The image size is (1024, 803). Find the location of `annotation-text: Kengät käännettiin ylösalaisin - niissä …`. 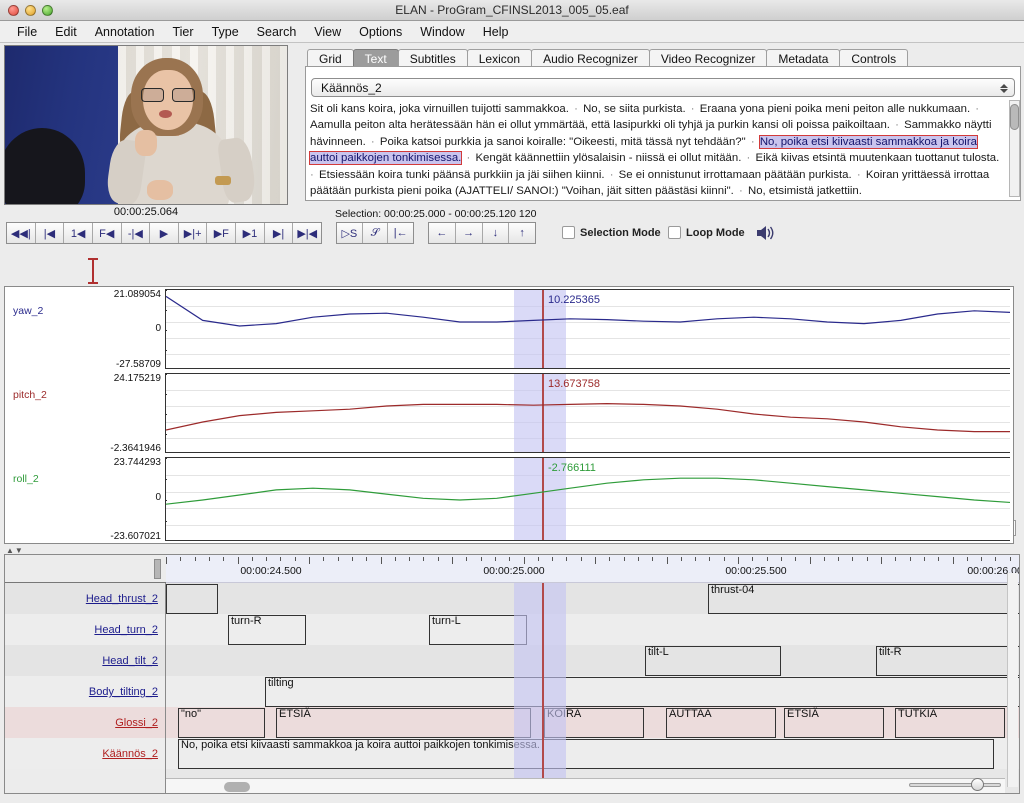

annotation-text: Kengät käännettiin ylösalaisin - niissä … is located at coordinates (608, 158).